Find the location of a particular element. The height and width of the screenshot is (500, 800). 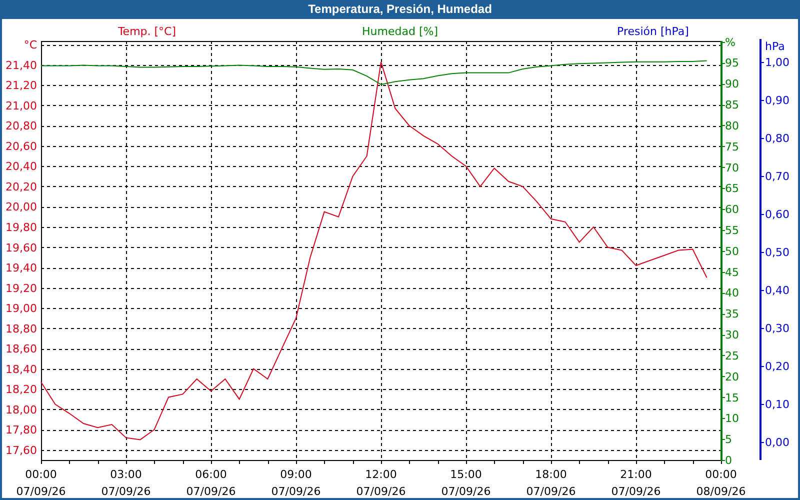

tick-label: 30 is located at coordinates (732, 335).